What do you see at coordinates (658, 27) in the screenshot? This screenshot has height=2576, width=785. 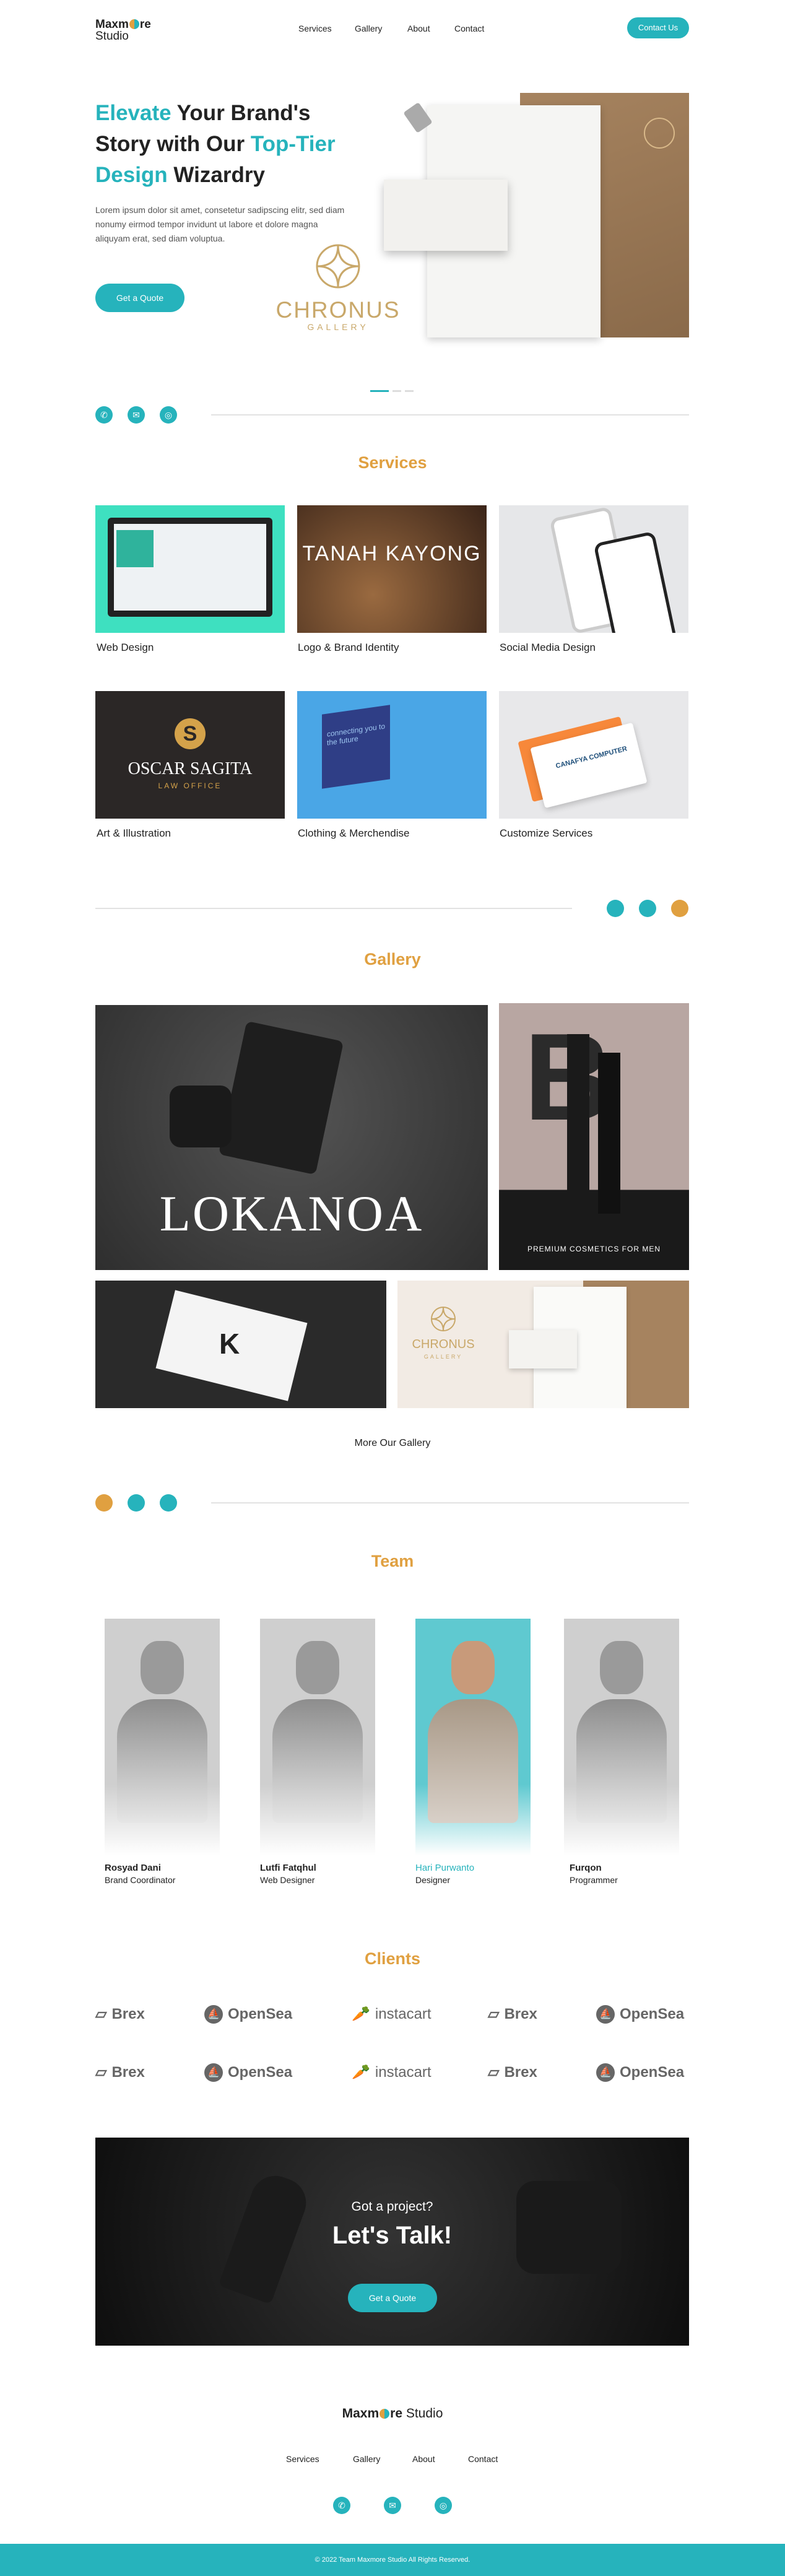 I see `contact-us-button: Contact Us` at bounding box center [658, 27].